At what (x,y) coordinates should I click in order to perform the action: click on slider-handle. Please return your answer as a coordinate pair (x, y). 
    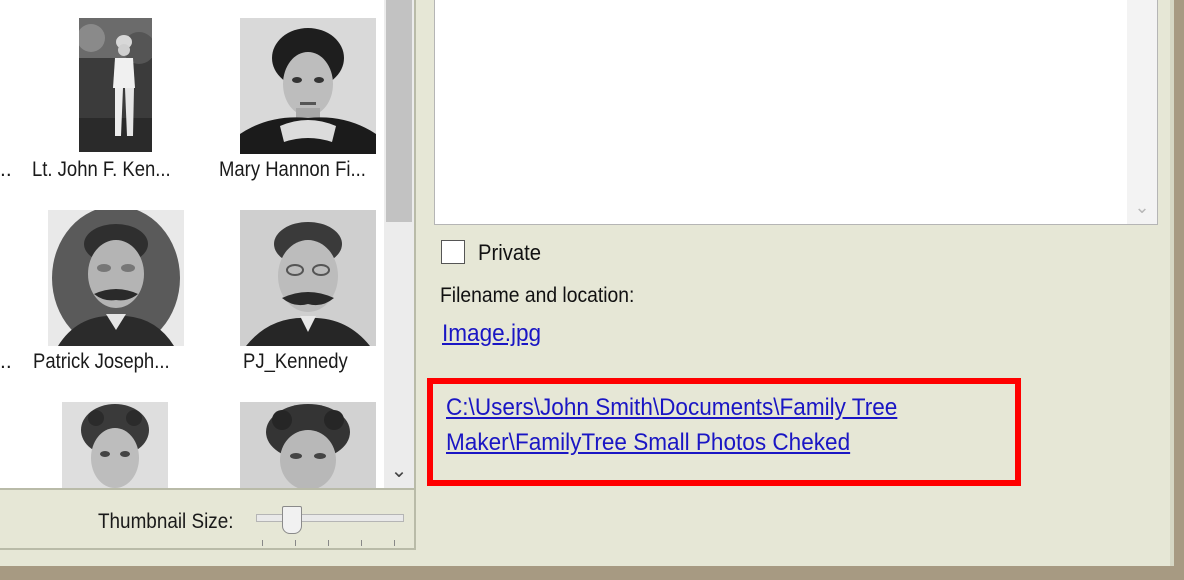
    Looking at the image, I should click on (291, 520).